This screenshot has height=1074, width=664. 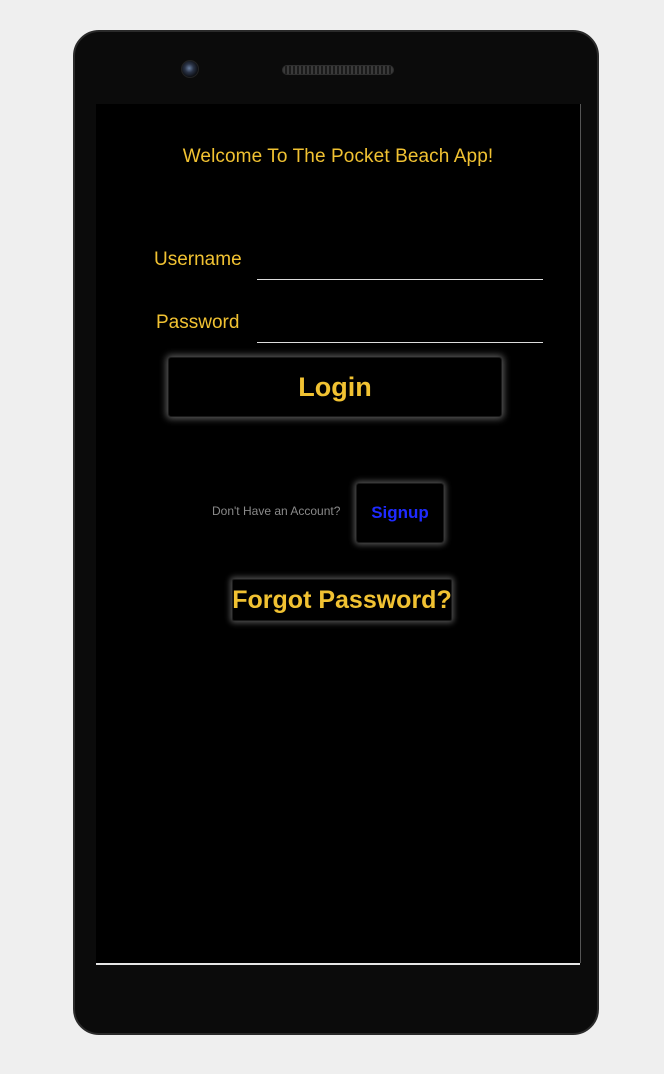 What do you see at coordinates (198, 322) in the screenshot?
I see `password-label: Password` at bounding box center [198, 322].